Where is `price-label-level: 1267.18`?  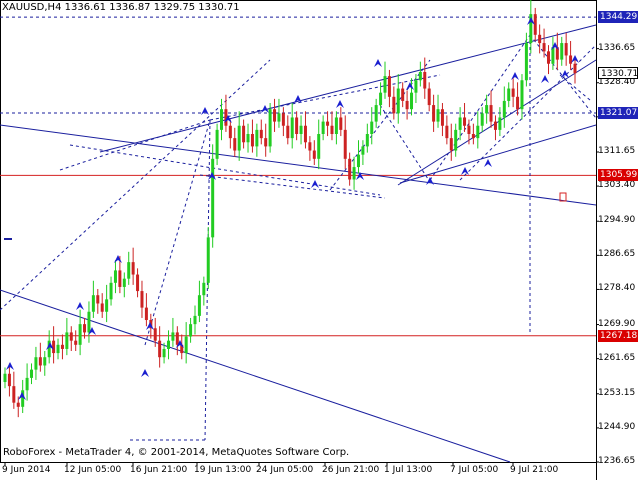 price-label-level: 1267.18 is located at coordinates (618, 335).